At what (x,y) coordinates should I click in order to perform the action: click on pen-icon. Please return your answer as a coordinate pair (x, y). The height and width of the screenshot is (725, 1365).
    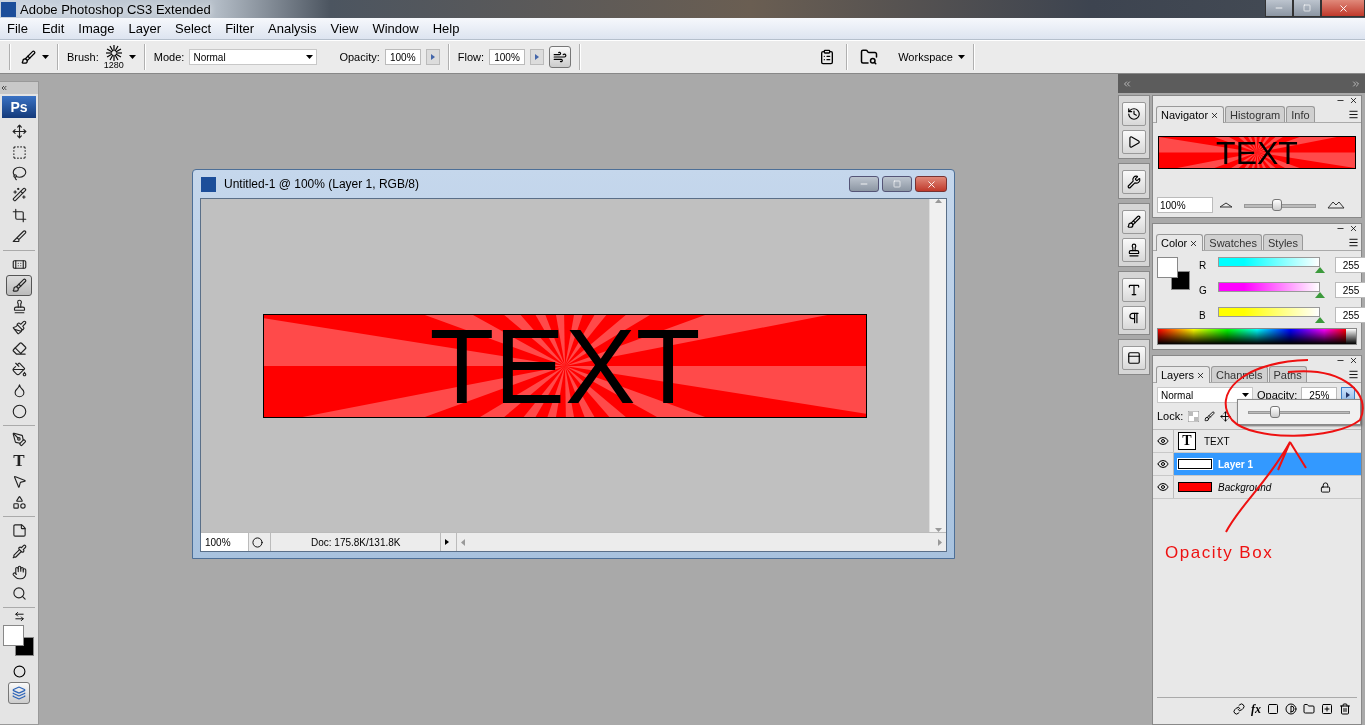
    Looking at the image, I should click on (19, 439).